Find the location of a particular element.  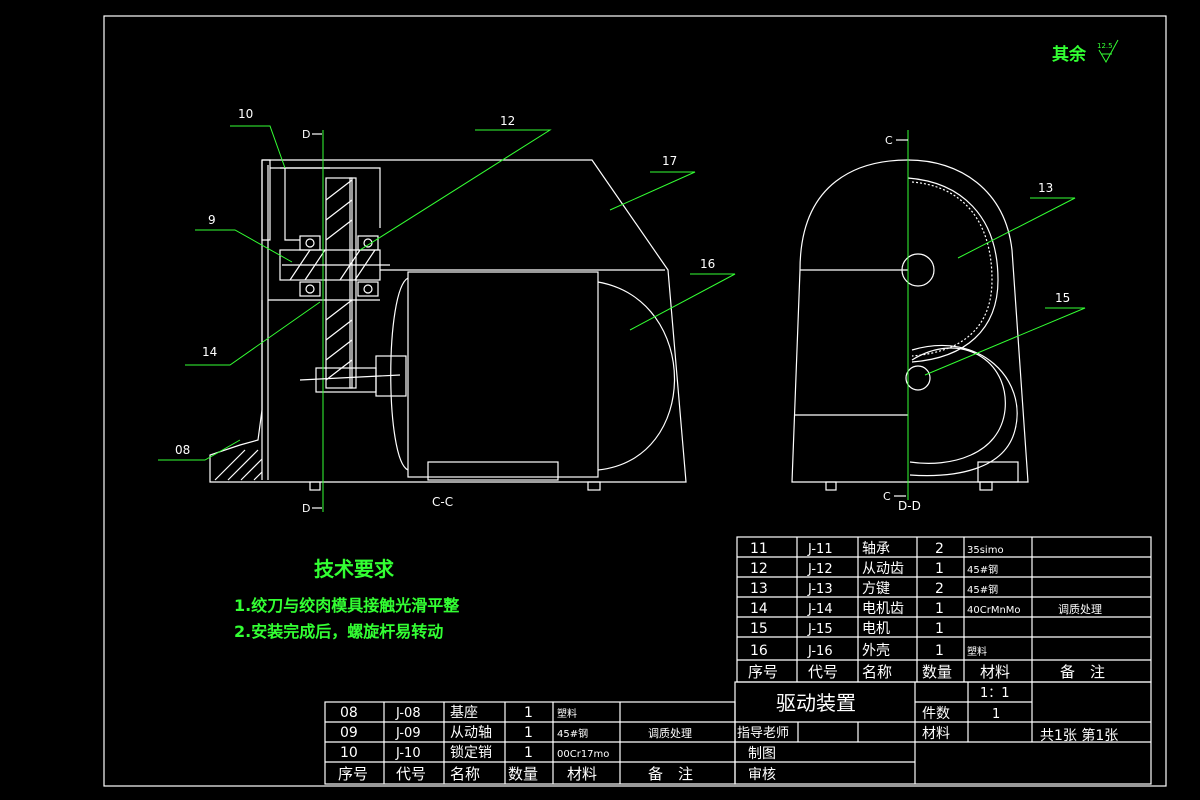

view-label-cc: C-C is located at coordinates (442, 502).